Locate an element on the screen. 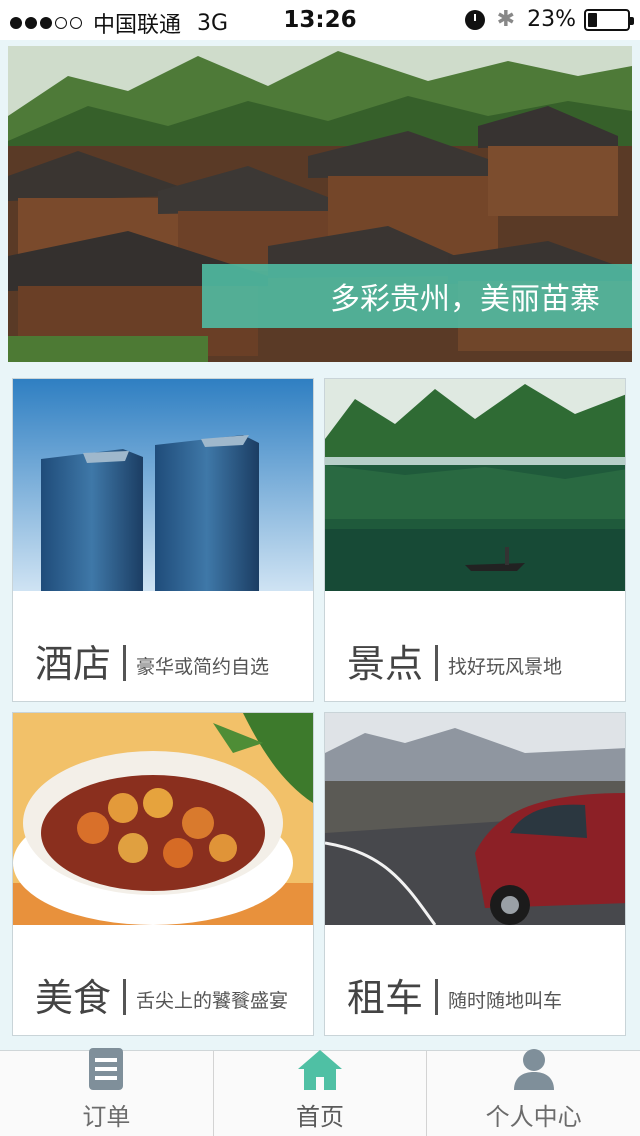 The width and height of the screenshot is (640, 1136). hotel-photo is located at coordinates (163, 485).